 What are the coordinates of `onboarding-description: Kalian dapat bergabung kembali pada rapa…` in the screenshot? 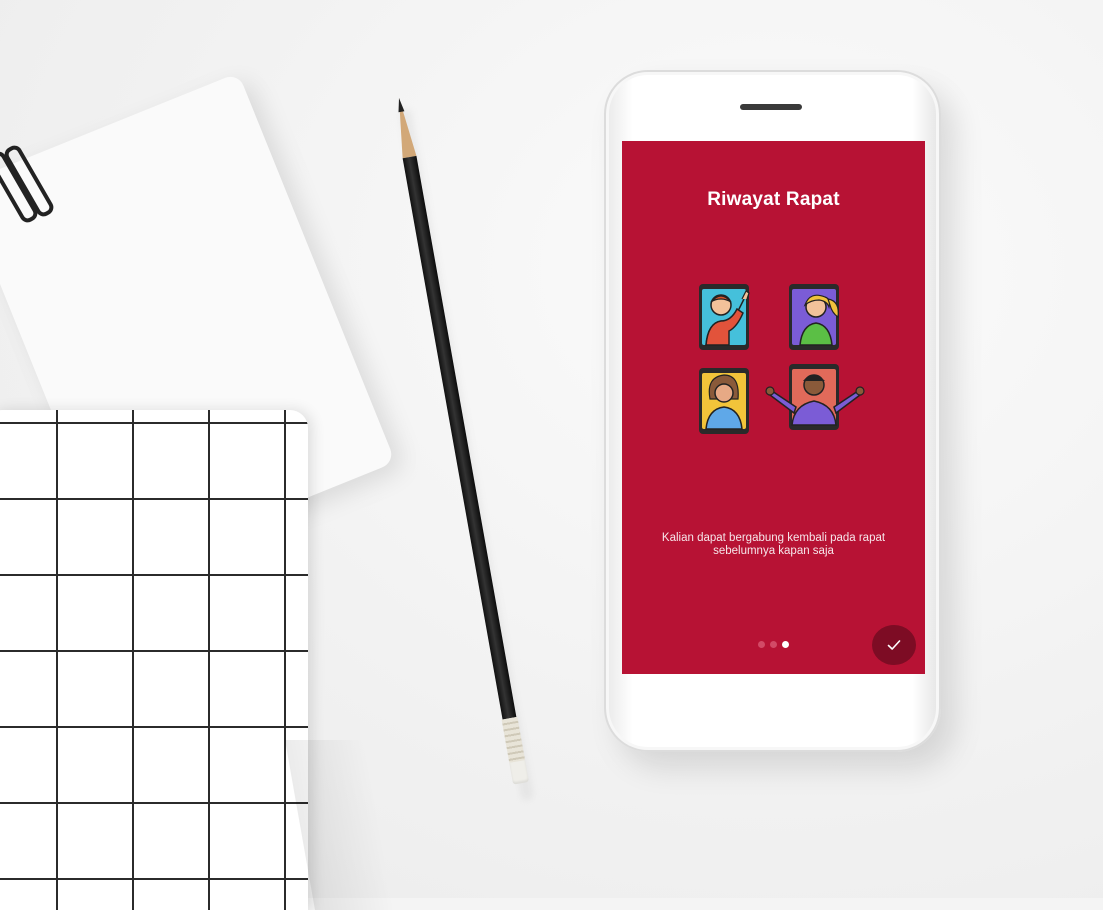 It's located at (773, 544).